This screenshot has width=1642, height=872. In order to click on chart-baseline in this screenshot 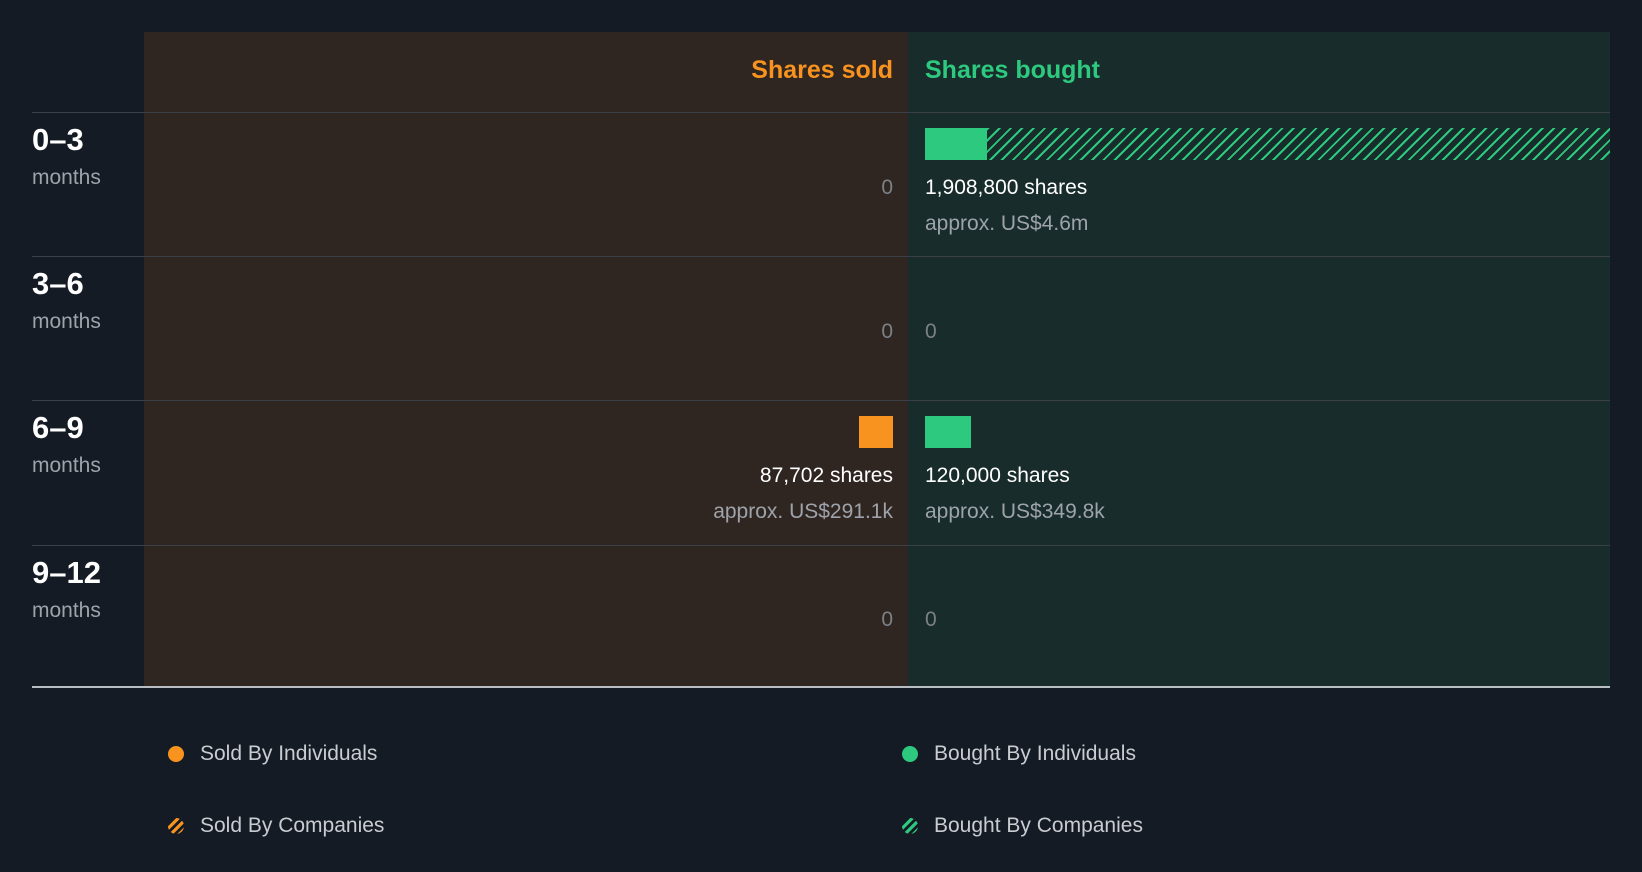, I will do `click(821, 687)`.